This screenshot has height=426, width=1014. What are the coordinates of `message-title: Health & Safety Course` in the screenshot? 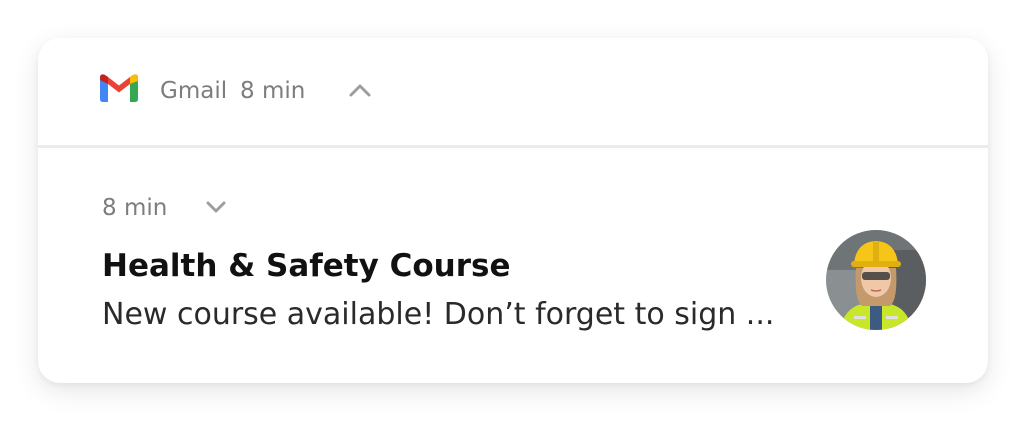 It's located at (306, 266).